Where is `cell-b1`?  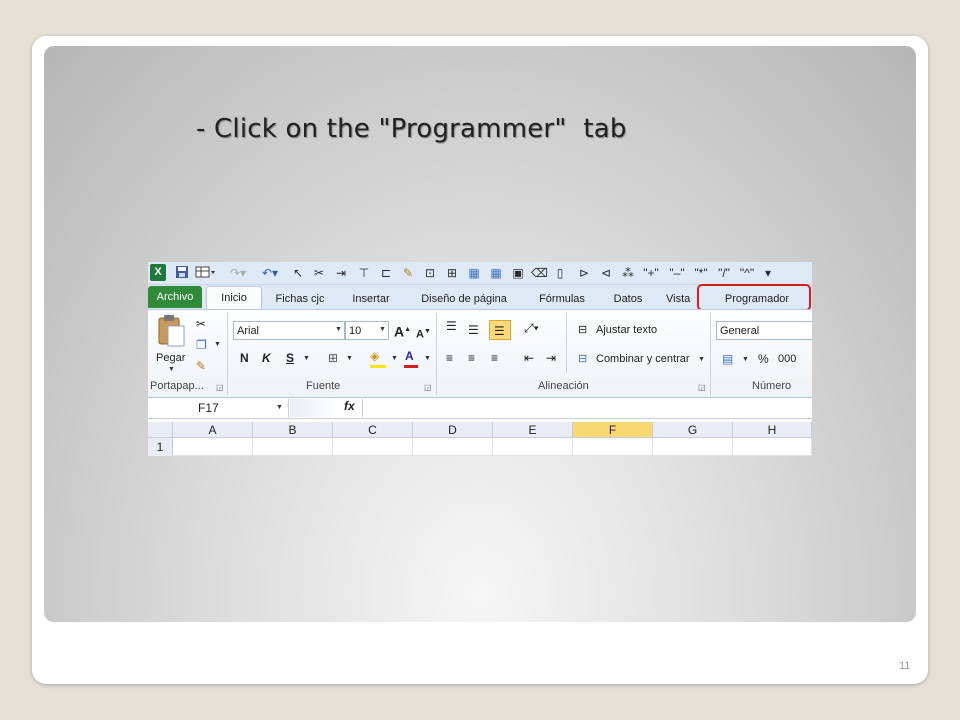 cell-b1 is located at coordinates (293, 447).